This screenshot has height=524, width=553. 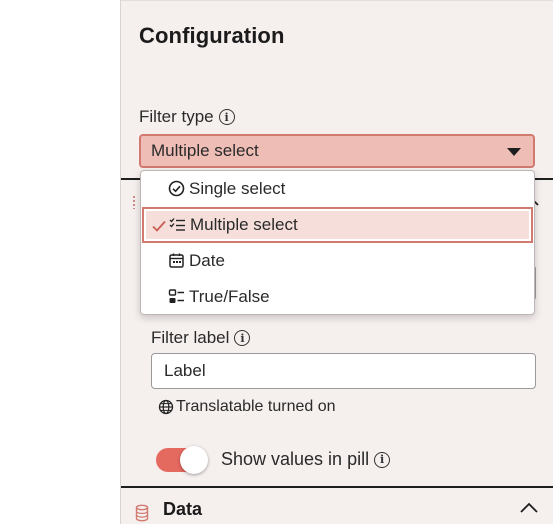 I want to click on filter-type-selected-value: Multiple select, so click(x=205, y=150).